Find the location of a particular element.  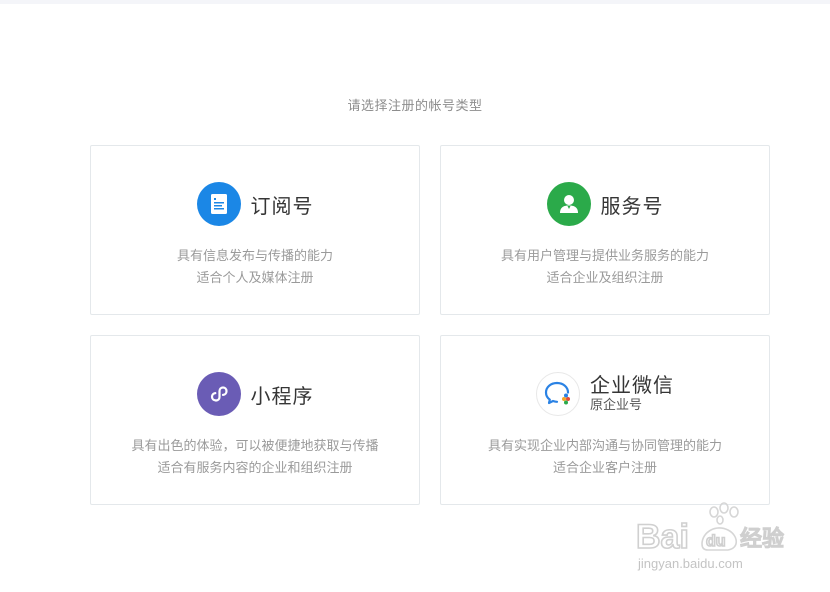

card-desc-line: 具有信息发布与传播的能力 is located at coordinates (254, 256).